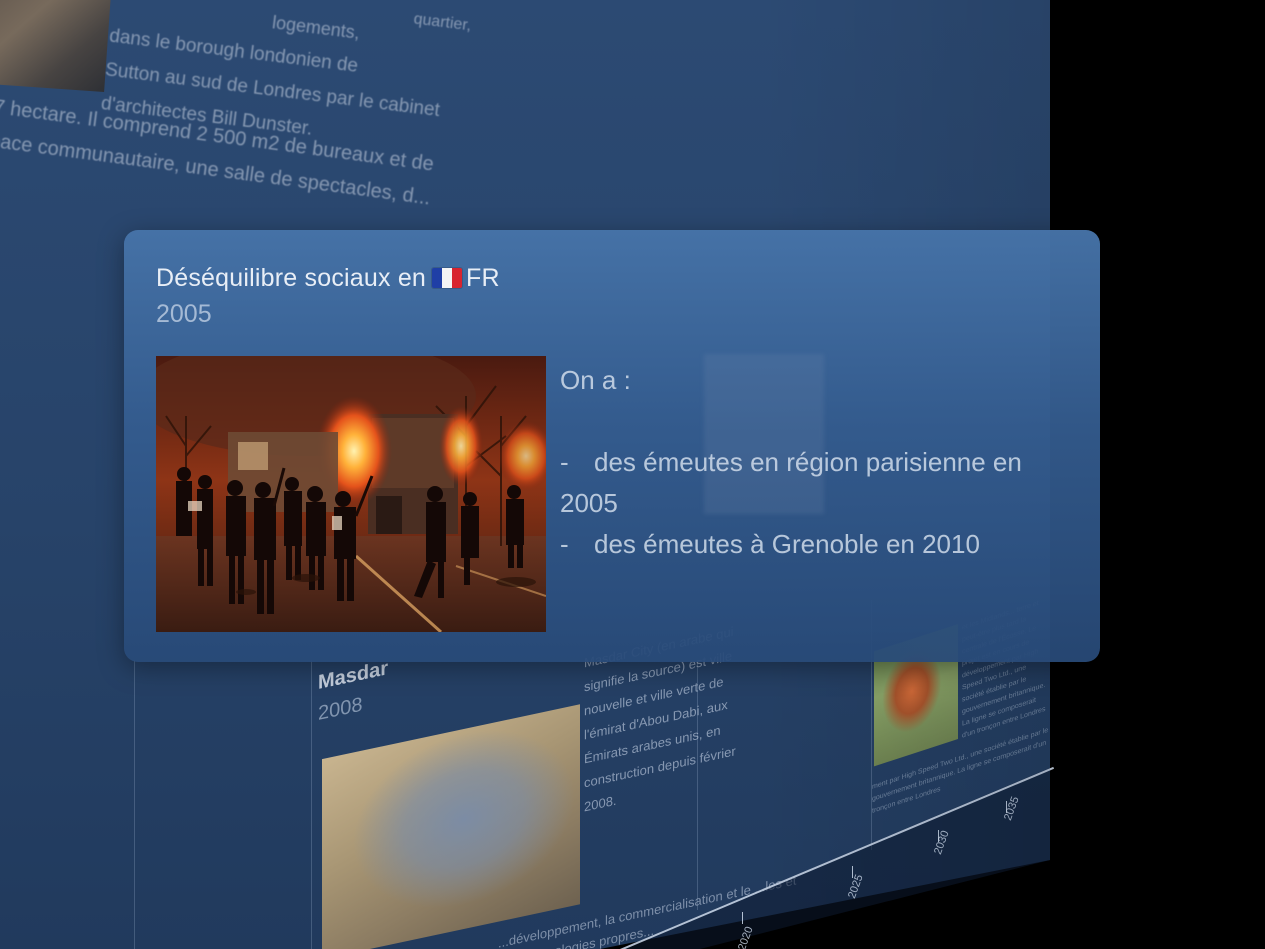 Image resolution: width=1265 pixels, height=949 pixels. Describe the element at coordinates (291, 278) in the screenshot. I see `event-title-text: Déséquilibre sociaux en` at that location.